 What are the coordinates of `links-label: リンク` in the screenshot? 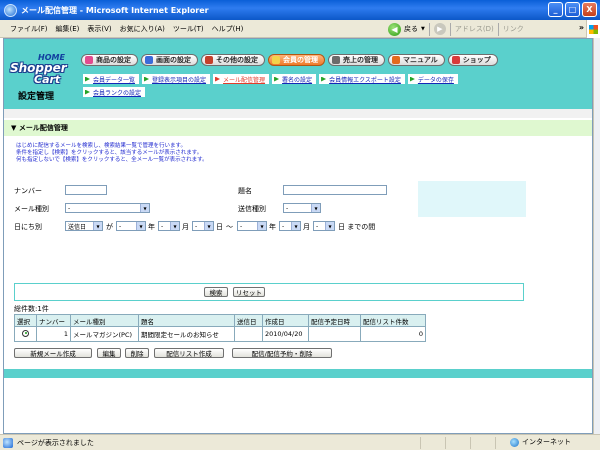 It's located at (513, 29).